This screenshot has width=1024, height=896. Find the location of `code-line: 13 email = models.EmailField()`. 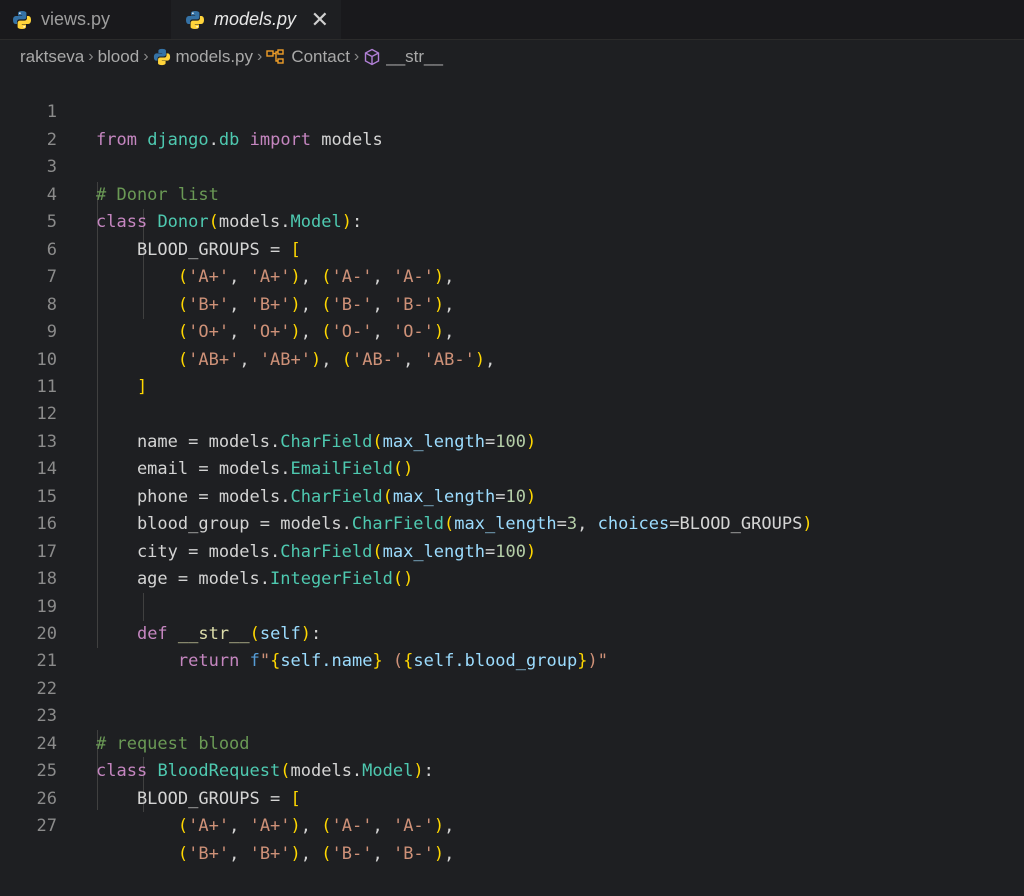

code-line: 13 email = models.EmailField() is located at coordinates (512, 440).